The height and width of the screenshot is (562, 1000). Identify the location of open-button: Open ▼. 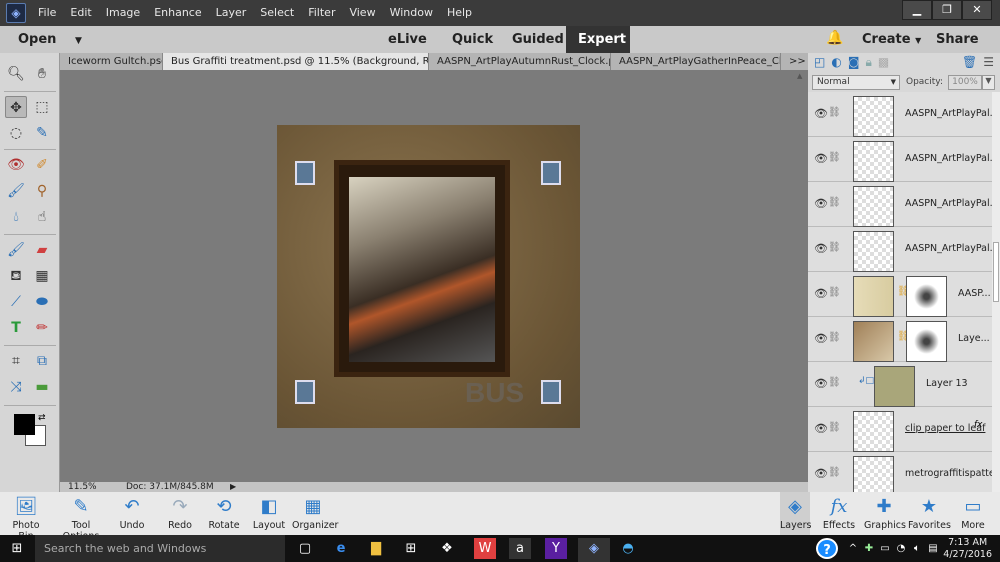
(50, 39).